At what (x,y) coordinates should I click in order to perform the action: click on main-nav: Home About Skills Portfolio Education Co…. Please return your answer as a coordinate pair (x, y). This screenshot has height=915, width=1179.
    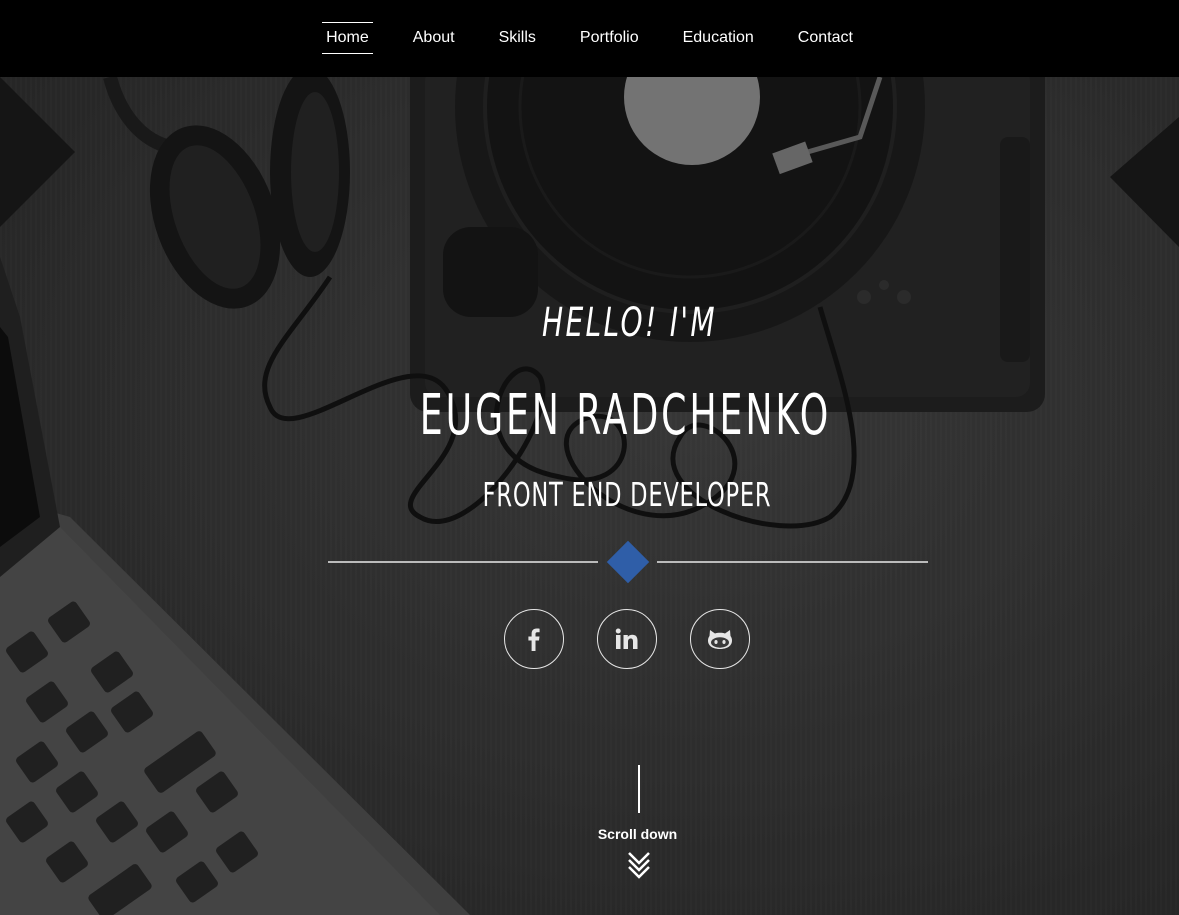
    Looking at the image, I should click on (589, 38).